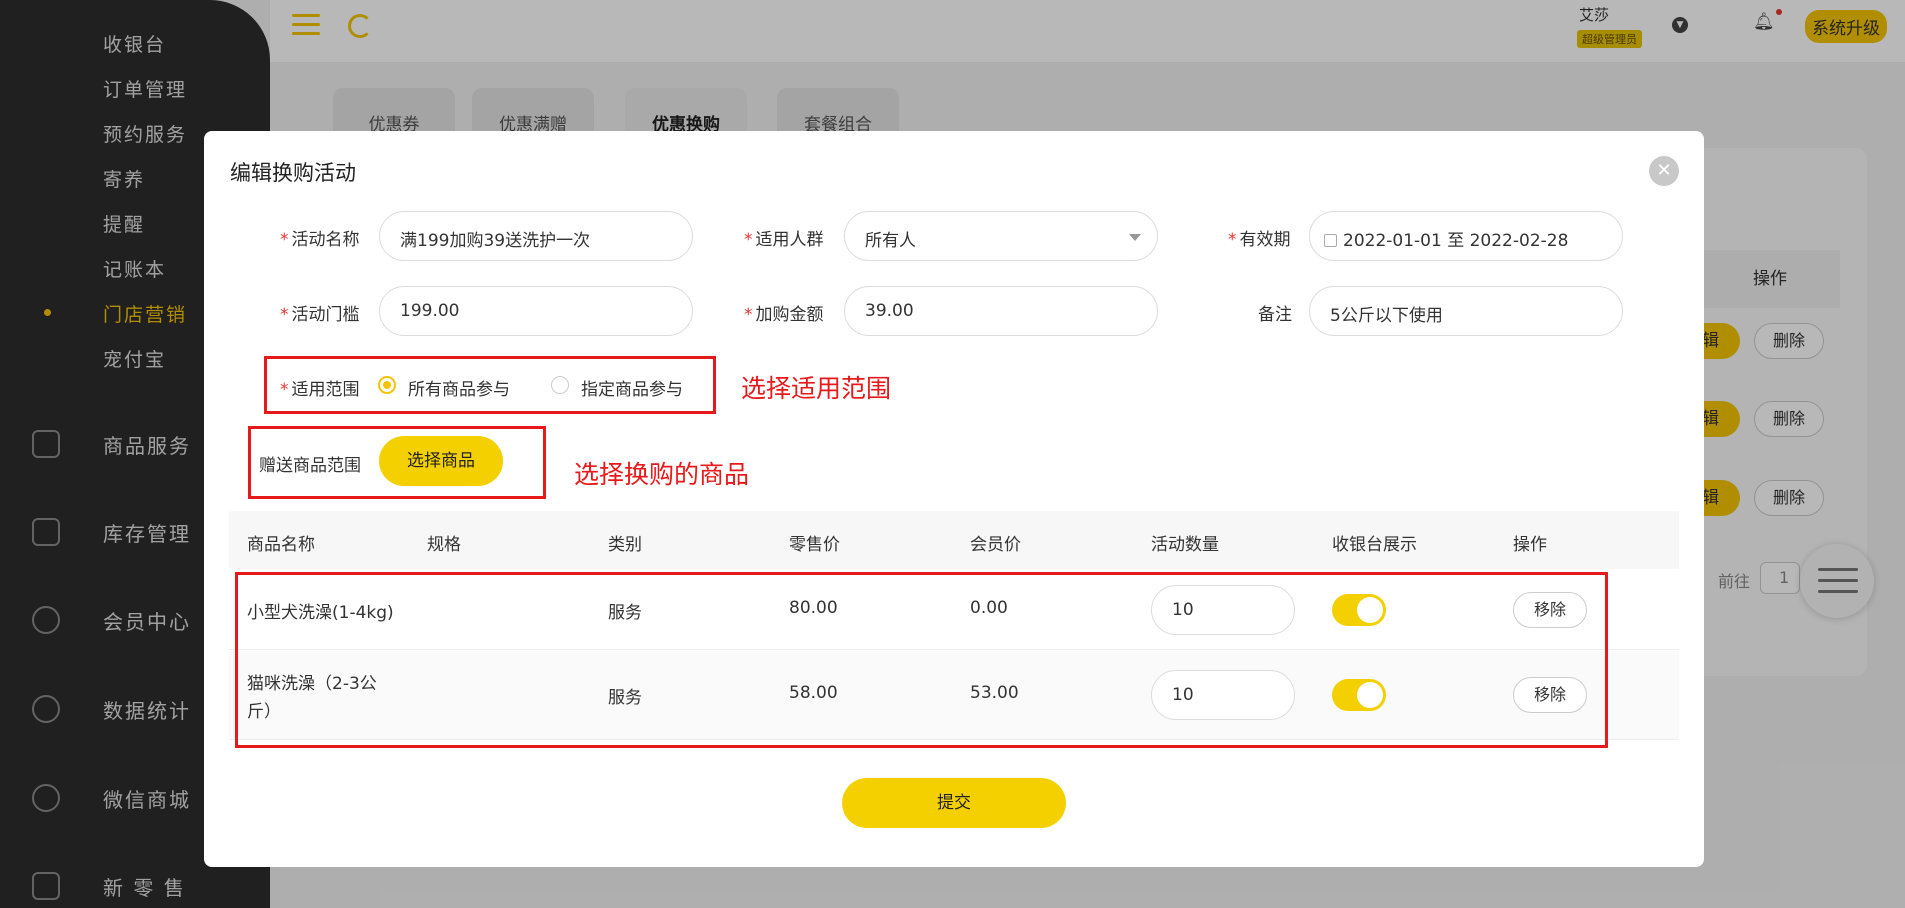  What do you see at coordinates (1530, 545) in the screenshot?
I see `col-action: 操作` at bounding box center [1530, 545].